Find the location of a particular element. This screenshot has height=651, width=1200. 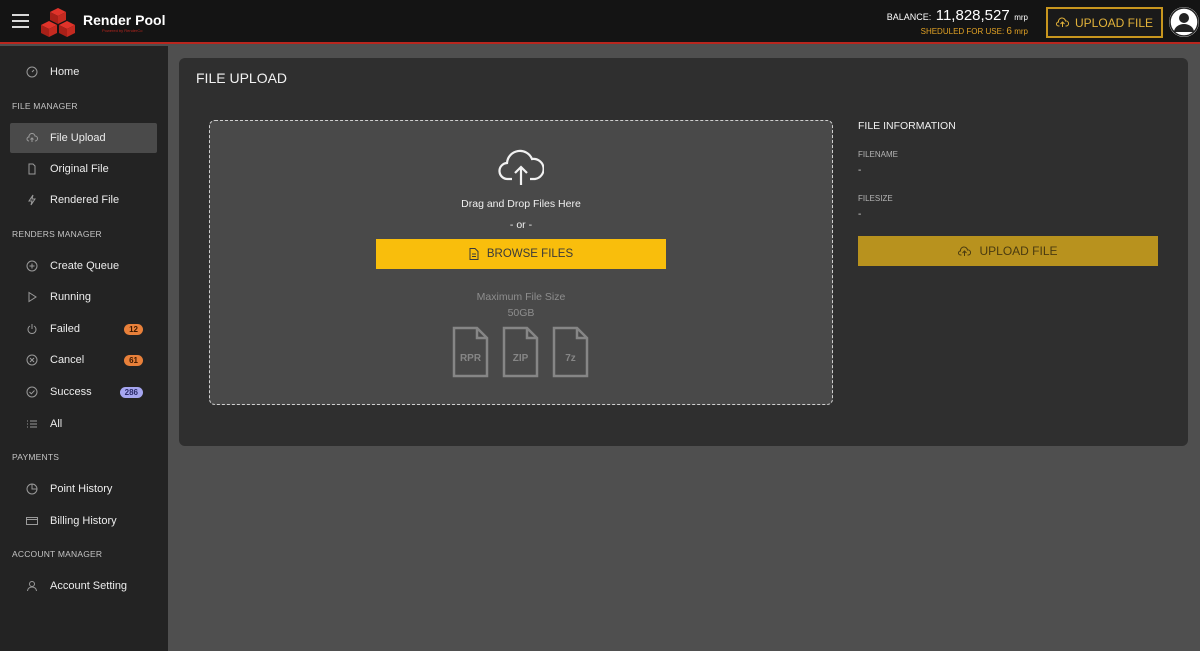

sidebar-item-label: Running is located at coordinates (70, 297).